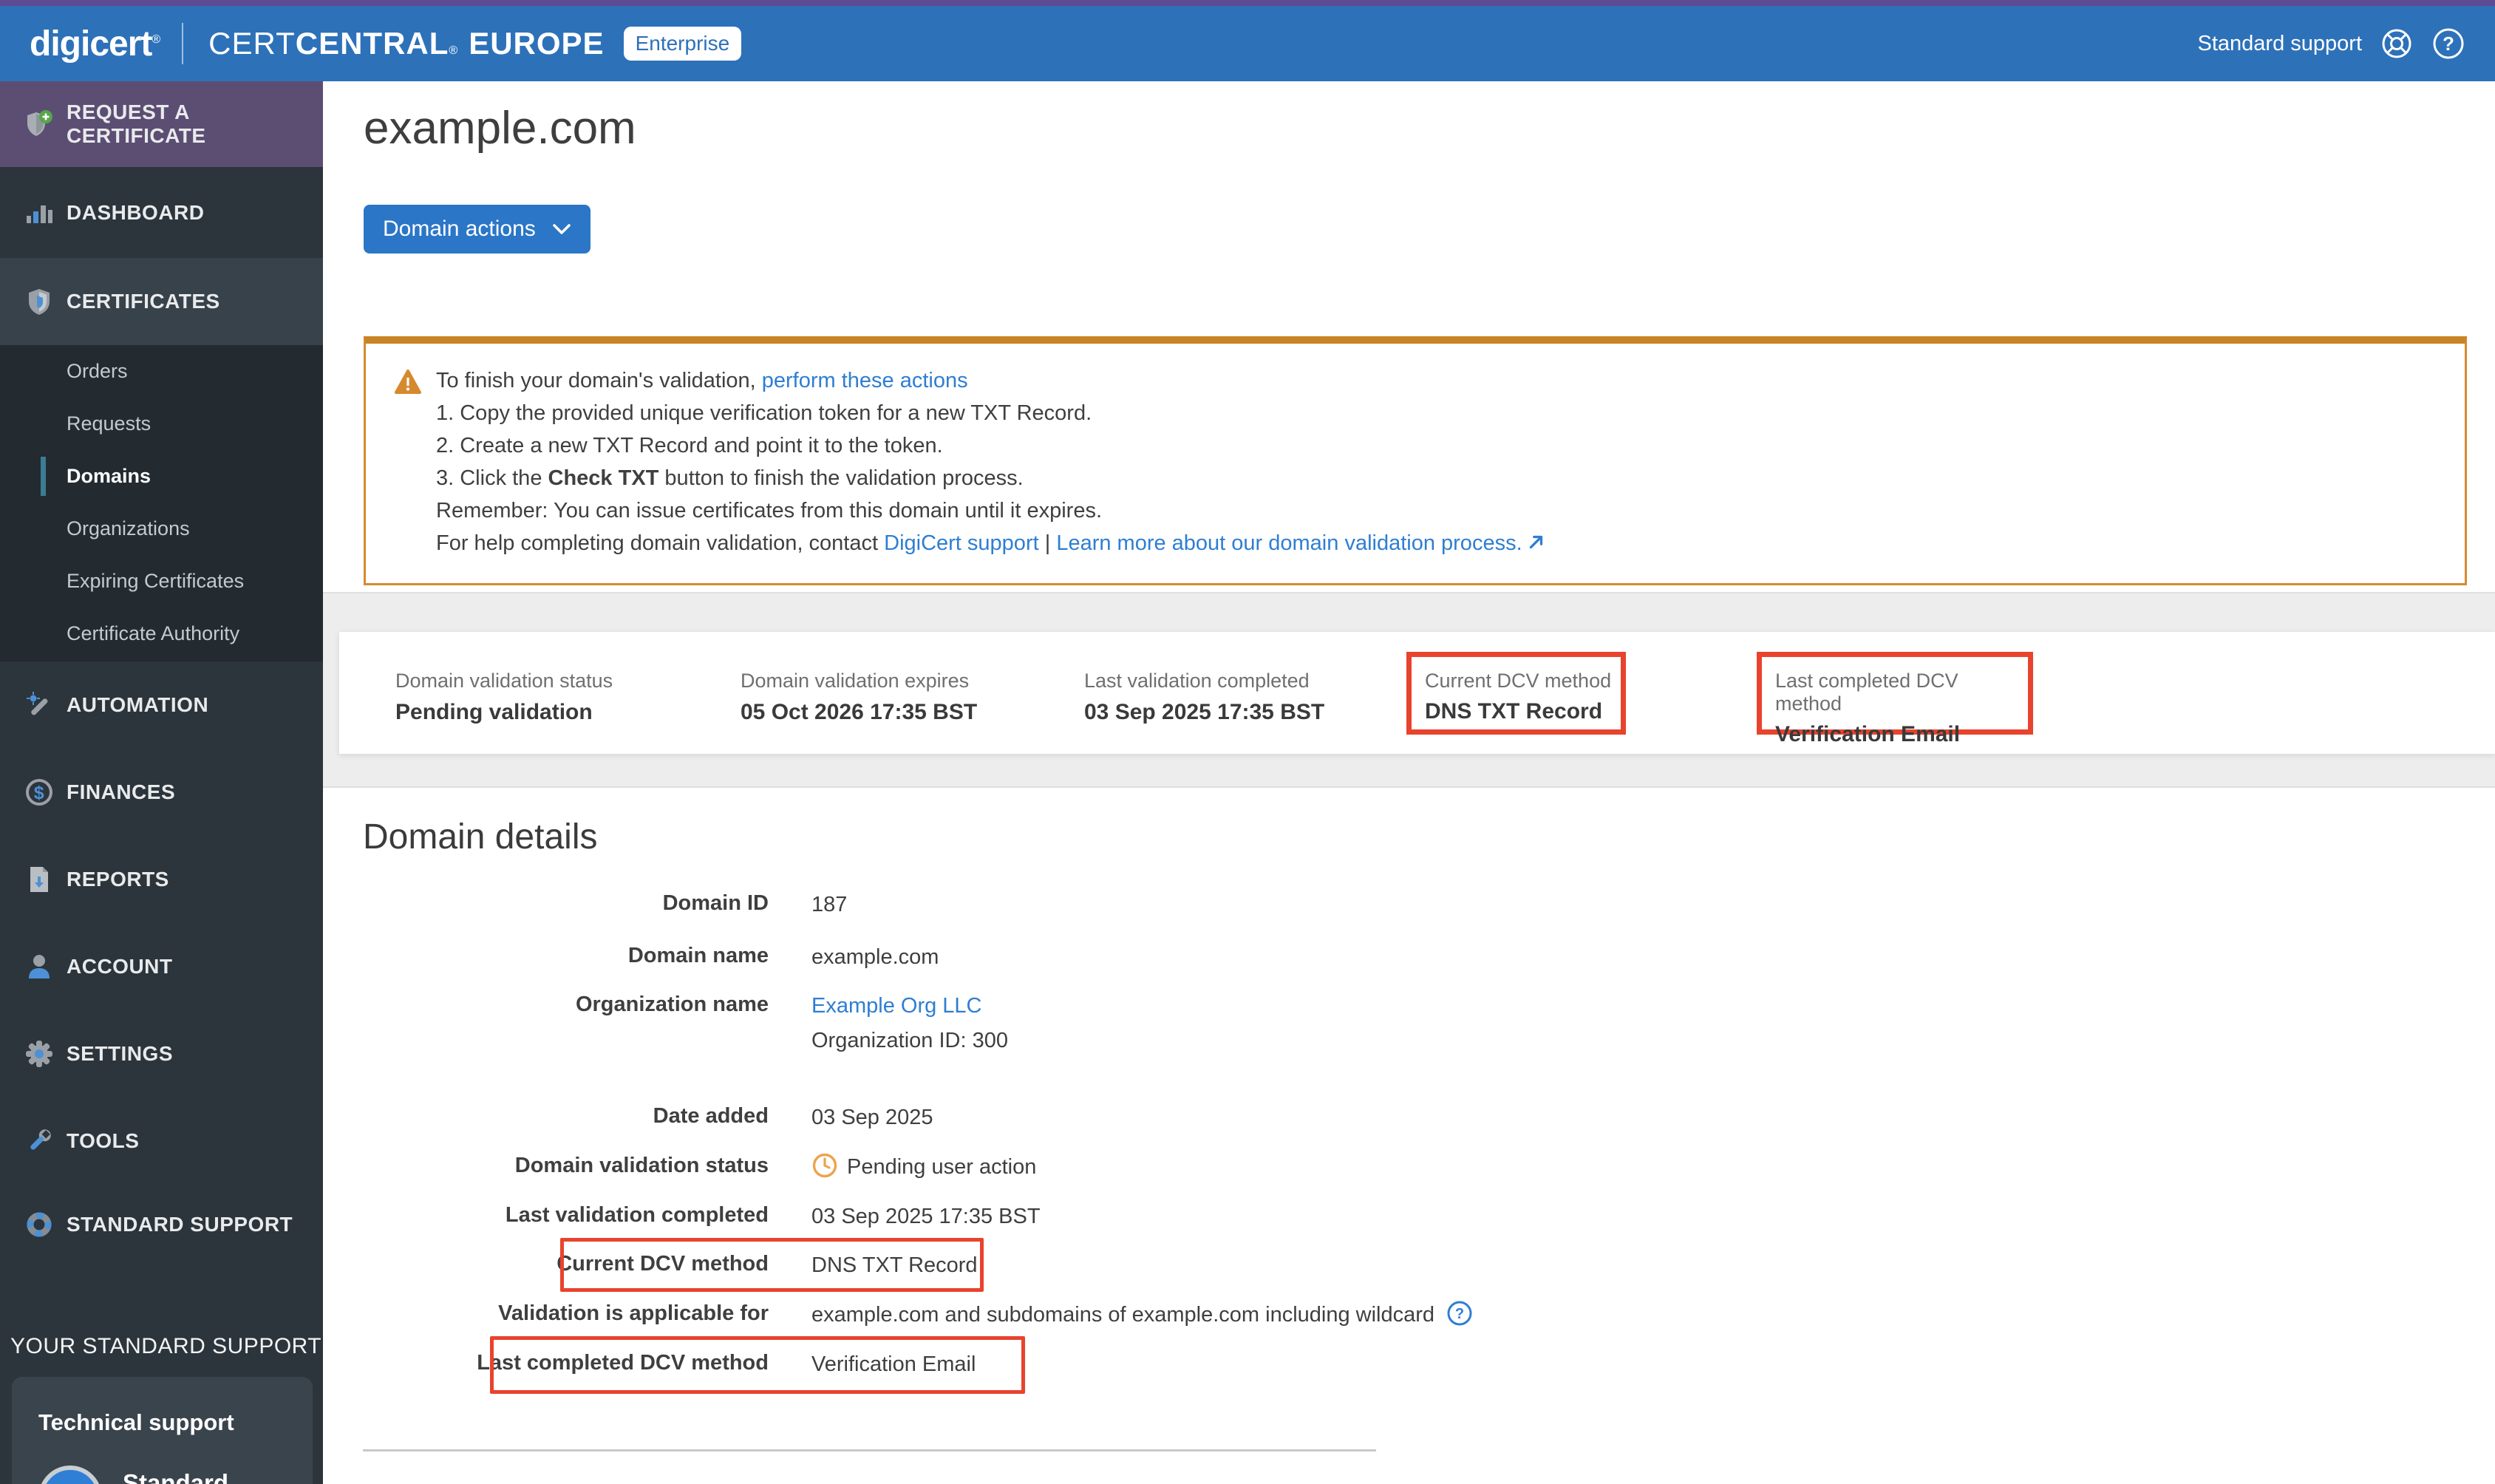 Image resolution: width=2495 pixels, height=1484 pixels. Describe the element at coordinates (161, 213) in the screenshot. I see `sidebar-item-dashboard: DASHBOARD` at that location.